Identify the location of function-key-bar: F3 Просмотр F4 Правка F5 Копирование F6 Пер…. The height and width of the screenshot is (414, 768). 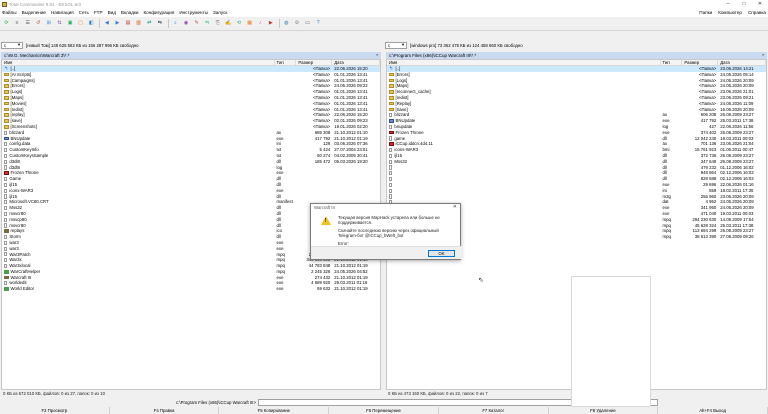
(384, 410).